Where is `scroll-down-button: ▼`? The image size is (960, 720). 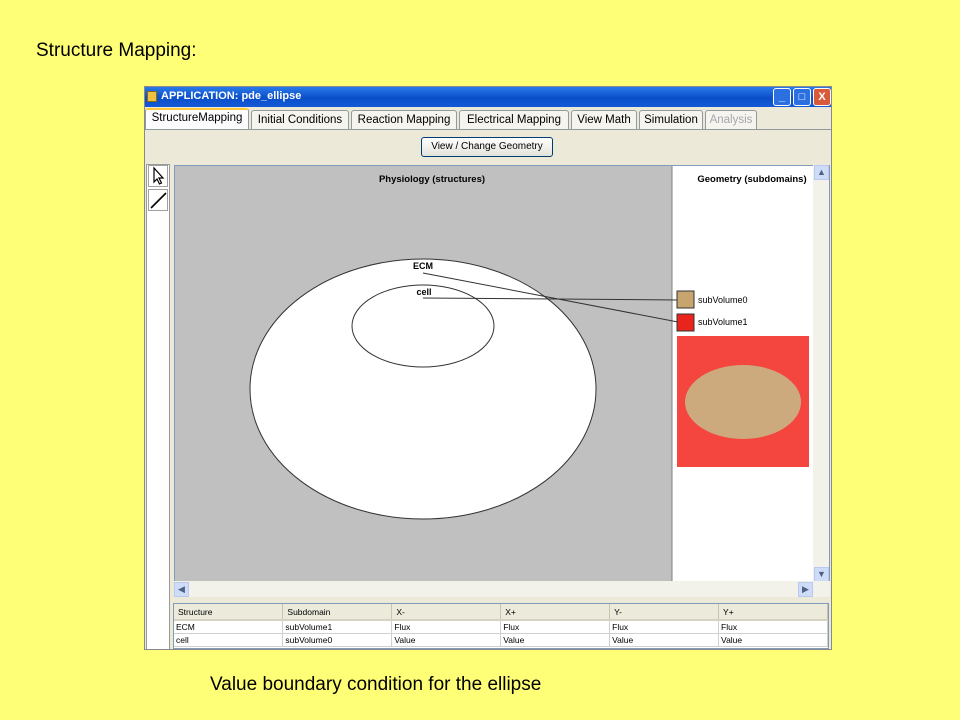
scroll-down-button: ▼ is located at coordinates (821, 574).